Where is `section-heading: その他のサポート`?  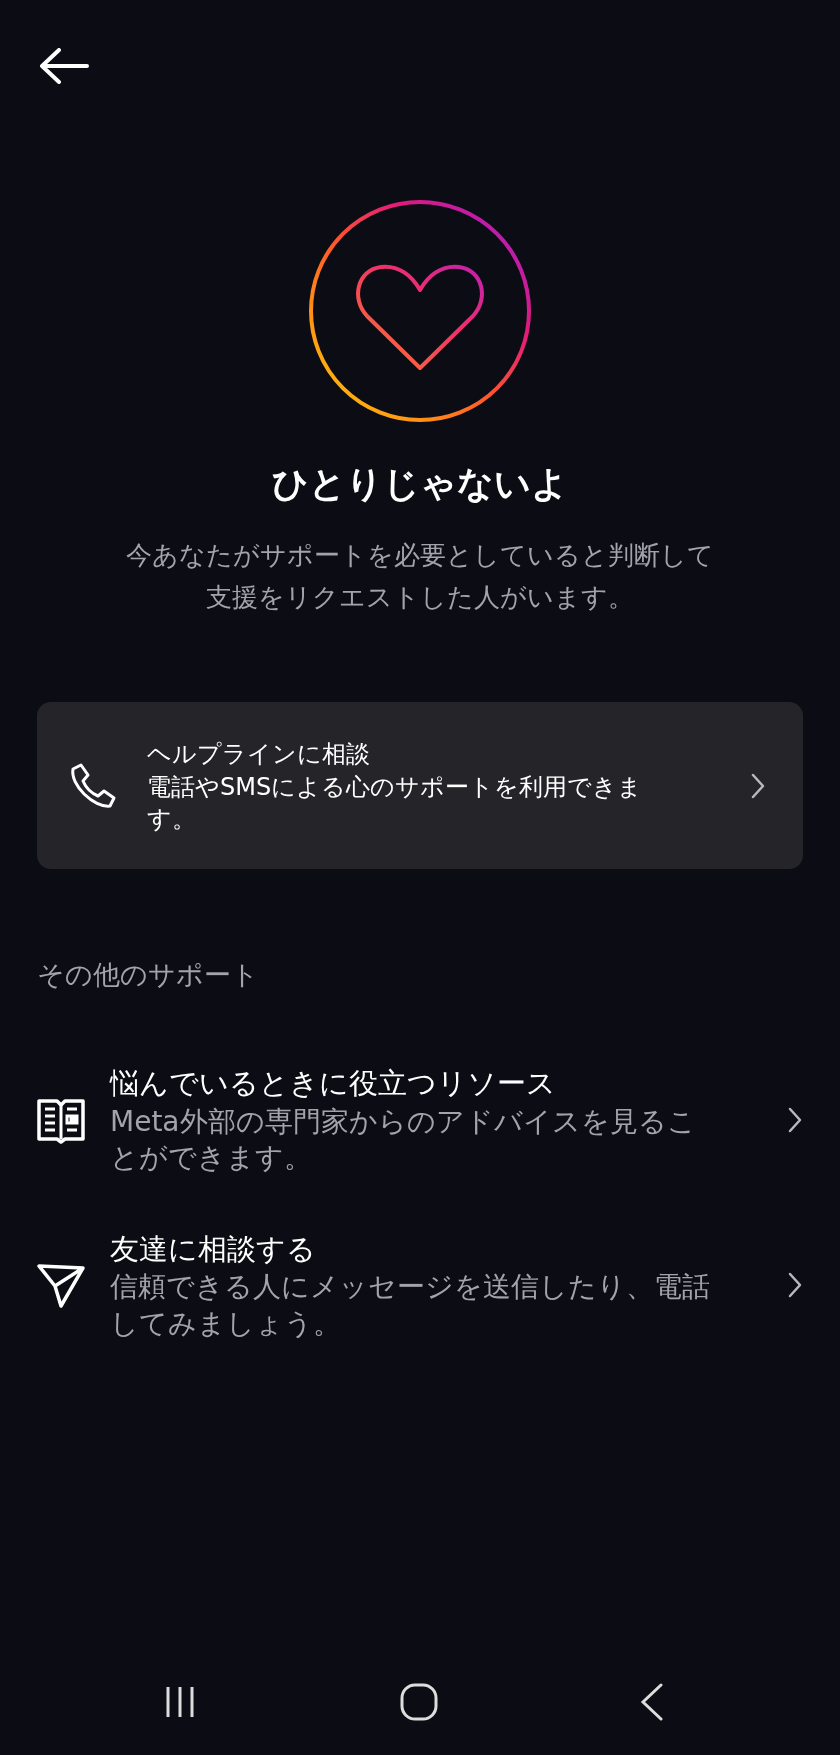
section-heading: その他のサポート is located at coordinates (148, 974).